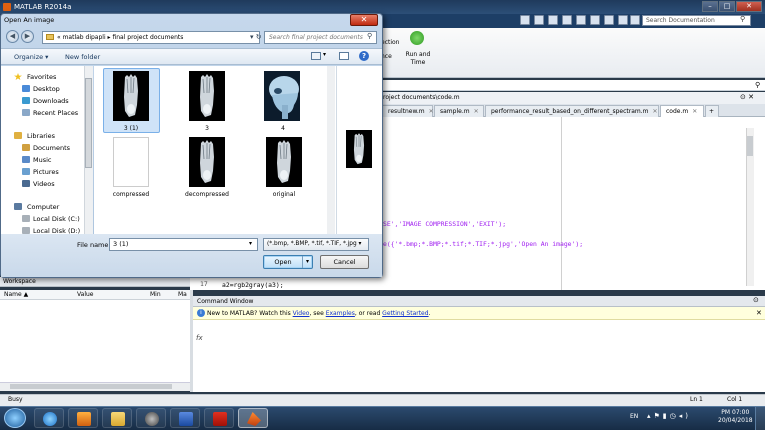  I want to click on organize-button: Organize ▾, so click(31, 57).